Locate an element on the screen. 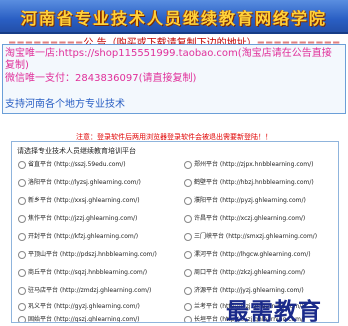  platform-option: 漯河平台 (http://lhgcw.ghlearning.com/) is located at coordinates (247, 254).